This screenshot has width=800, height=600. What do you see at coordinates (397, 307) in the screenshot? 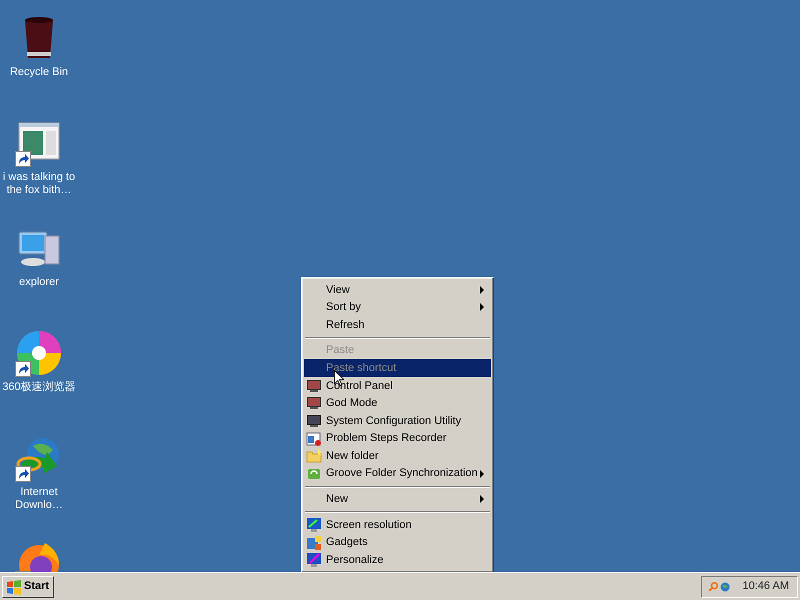
I see `menu-item: Sort by` at bounding box center [397, 307].